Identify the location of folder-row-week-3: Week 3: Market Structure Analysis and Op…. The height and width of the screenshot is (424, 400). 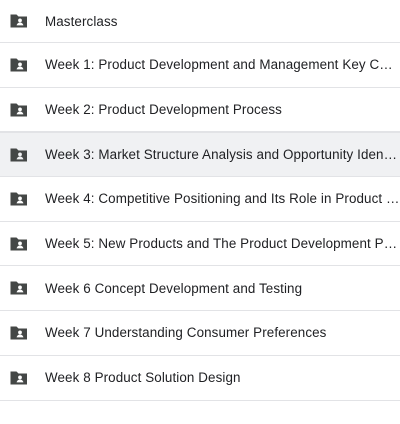
(200, 155).